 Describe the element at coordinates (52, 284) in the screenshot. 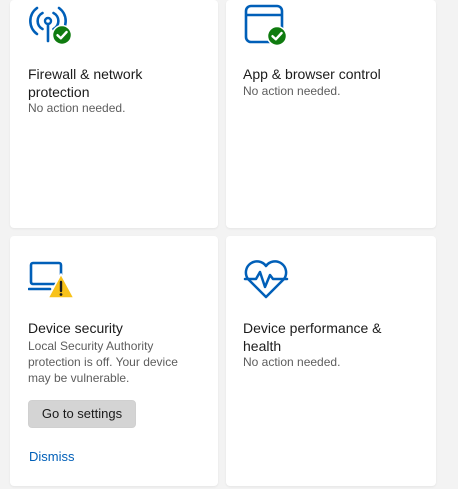

I see `laptop-warning-icon` at that location.